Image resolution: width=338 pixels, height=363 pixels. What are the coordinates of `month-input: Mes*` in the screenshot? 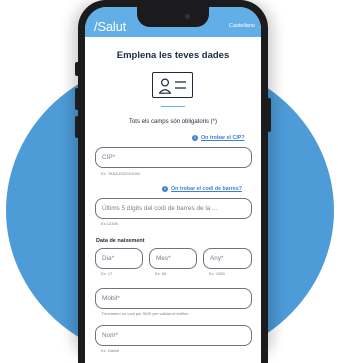 It's located at (173, 258).